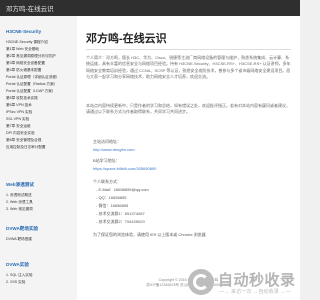 This screenshot has height=300, width=320. I want to click on sidebar-item: 第2章 常见漏洞原理分析与防护, so click(40, 56).